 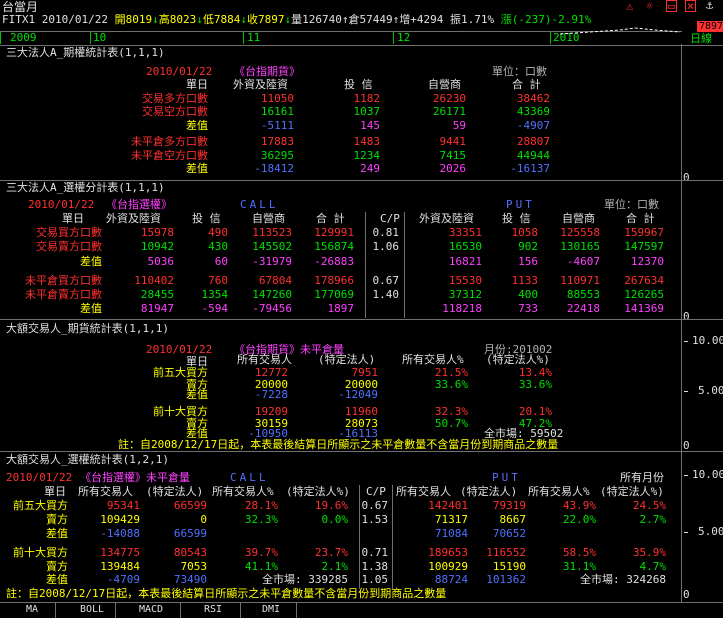 I want to click on row-value: 7415, so click(x=453, y=155).